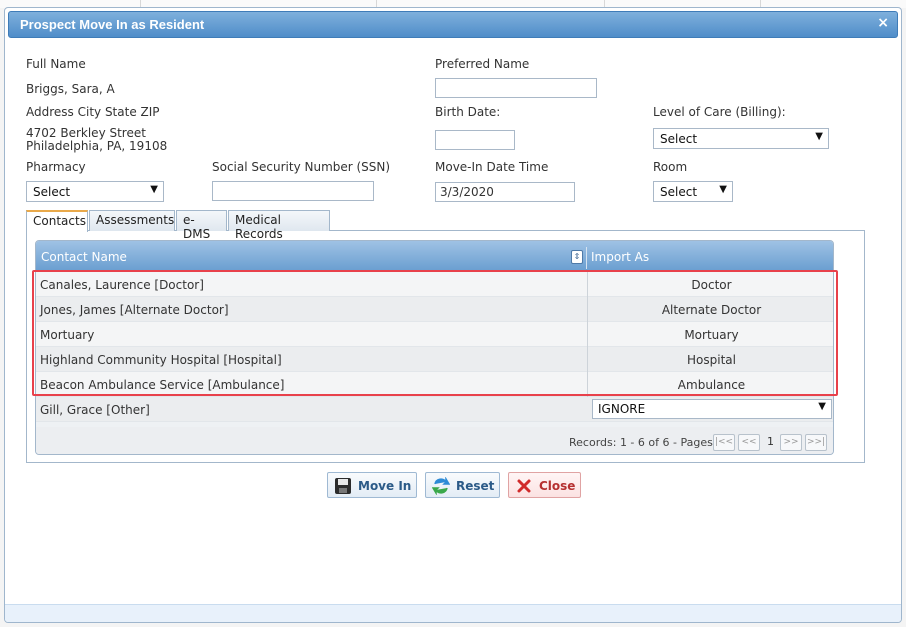 The image size is (906, 627). I want to click on table-row: Mortuary Mortuary, so click(434, 334).